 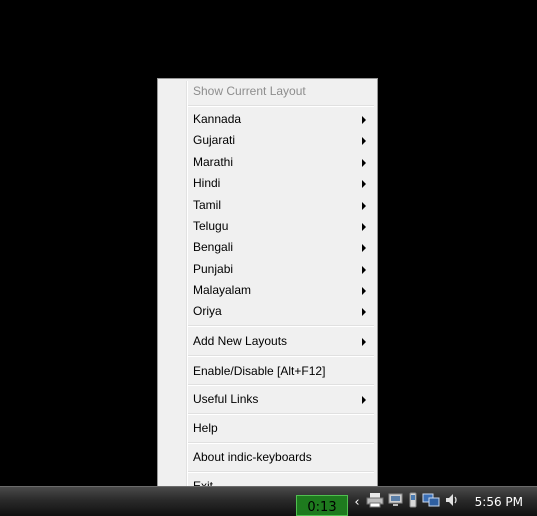 What do you see at coordinates (211, 226) in the screenshot?
I see `menu-item-label: Telugu` at bounding box center [211, 226].